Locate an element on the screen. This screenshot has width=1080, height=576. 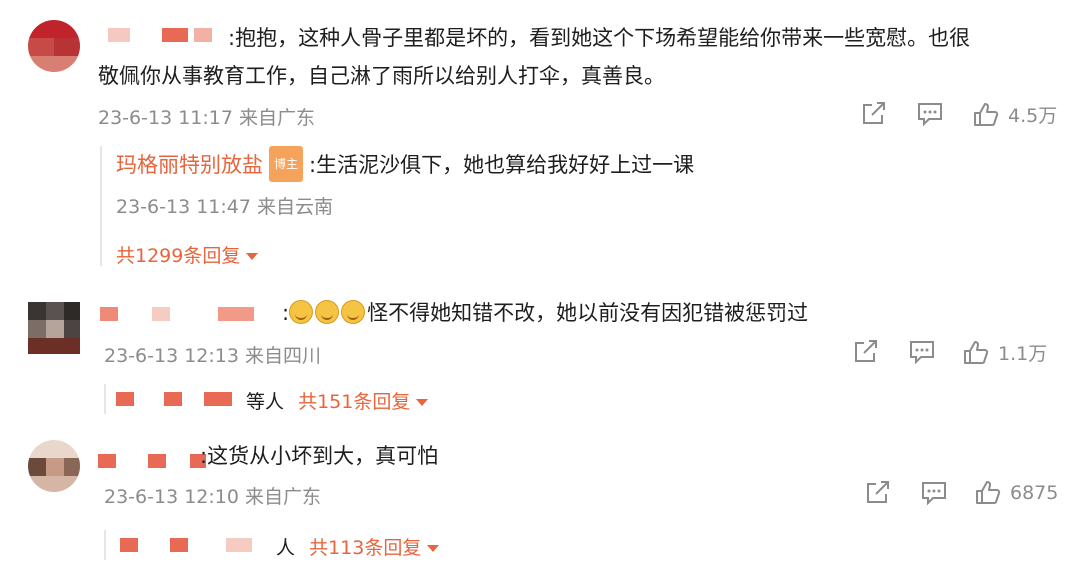
like-count: 1.1万 is located at coordinates (1023, 354).